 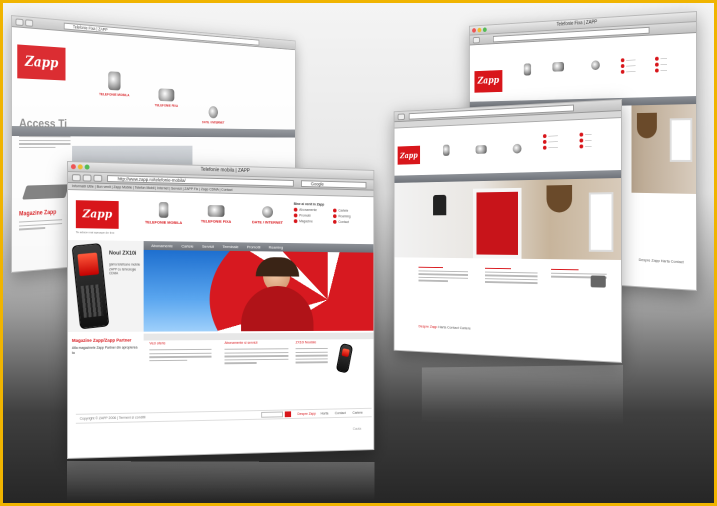 I want to click on hero-house-image, so click(x=664, y=149).